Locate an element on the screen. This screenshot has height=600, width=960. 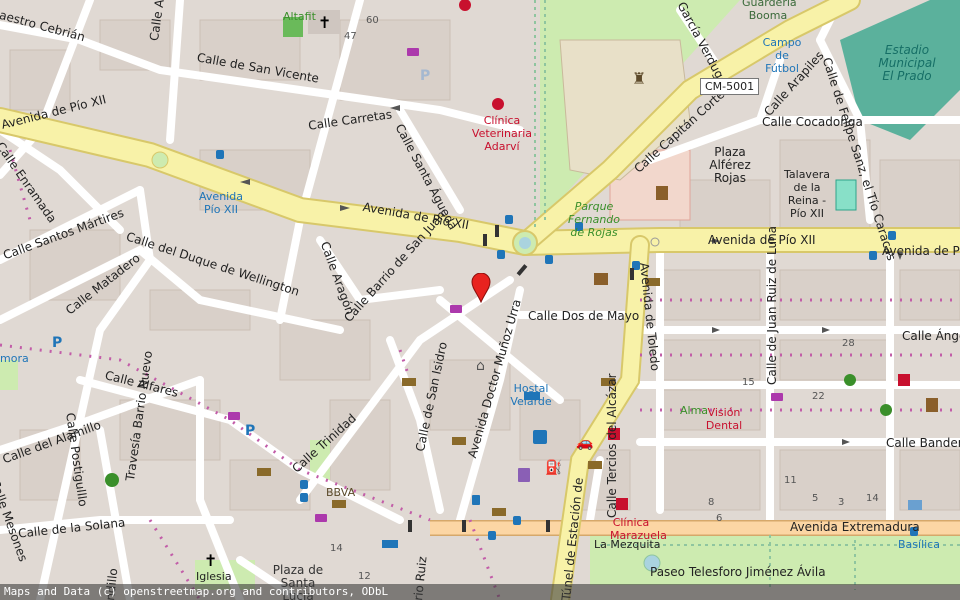
house-number: 15 is located at coordinates (748, 382).